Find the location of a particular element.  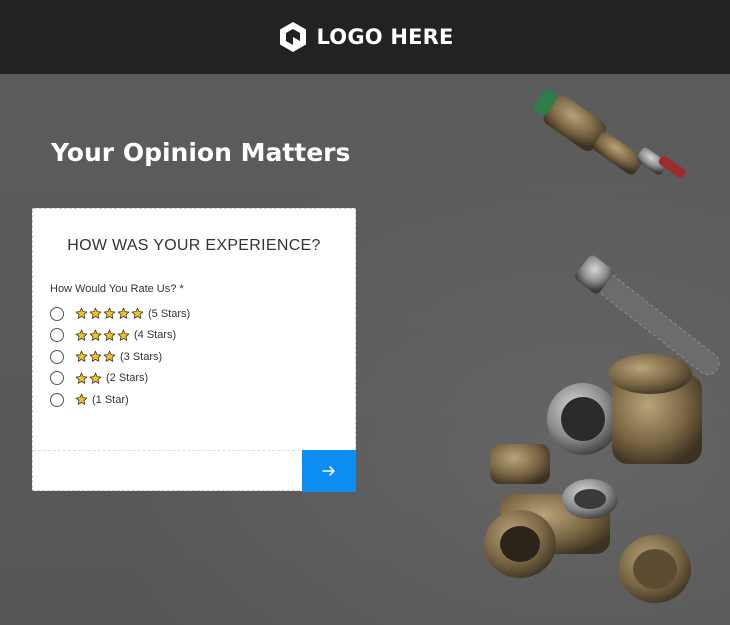

hexagon-logo-icon is located at coordinates (293, 37).